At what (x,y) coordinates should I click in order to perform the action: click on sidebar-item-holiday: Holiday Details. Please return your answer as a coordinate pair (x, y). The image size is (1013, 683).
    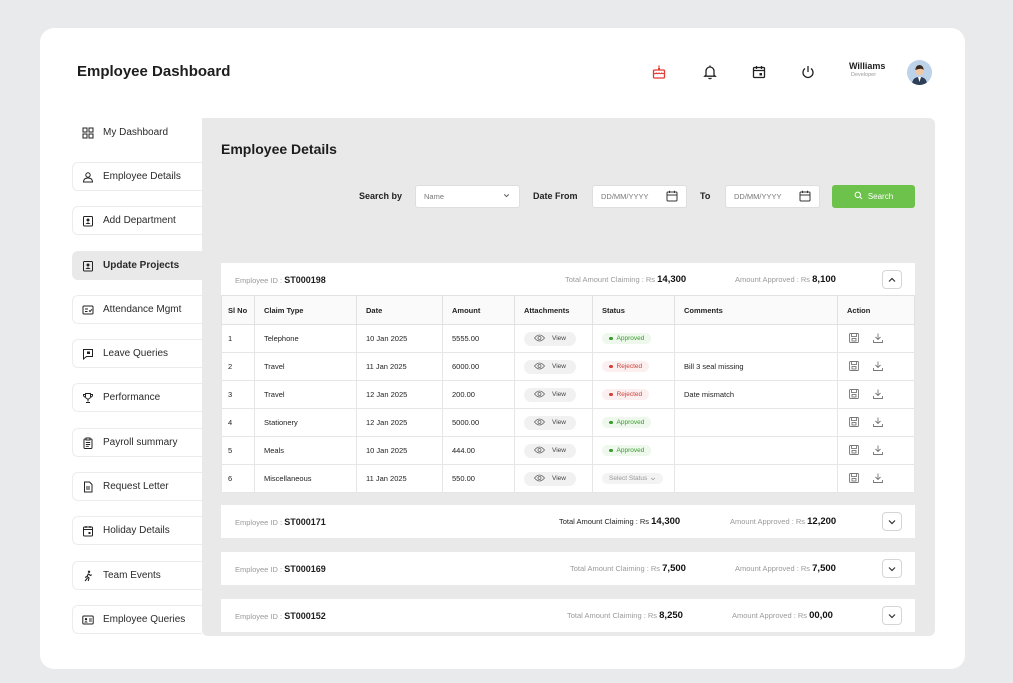
    Looking at the image, I should click on (137, 530).